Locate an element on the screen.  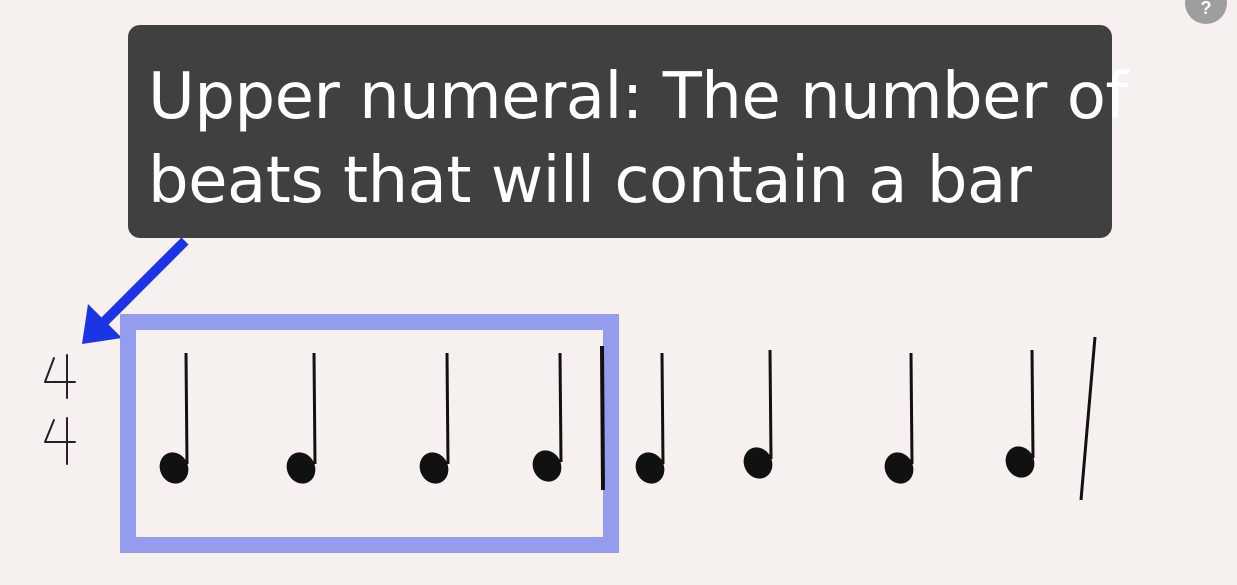
time-signature is located at coordinates (60, 409).